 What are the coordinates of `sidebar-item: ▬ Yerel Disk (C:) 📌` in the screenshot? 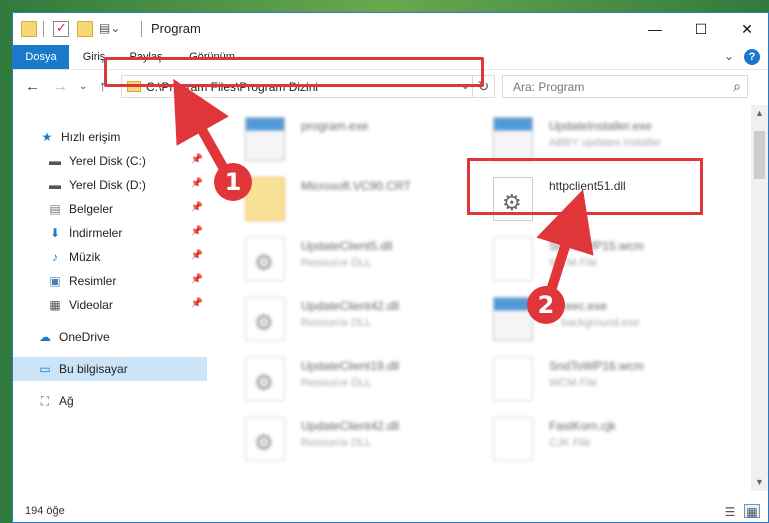 It's located at (110, 161).